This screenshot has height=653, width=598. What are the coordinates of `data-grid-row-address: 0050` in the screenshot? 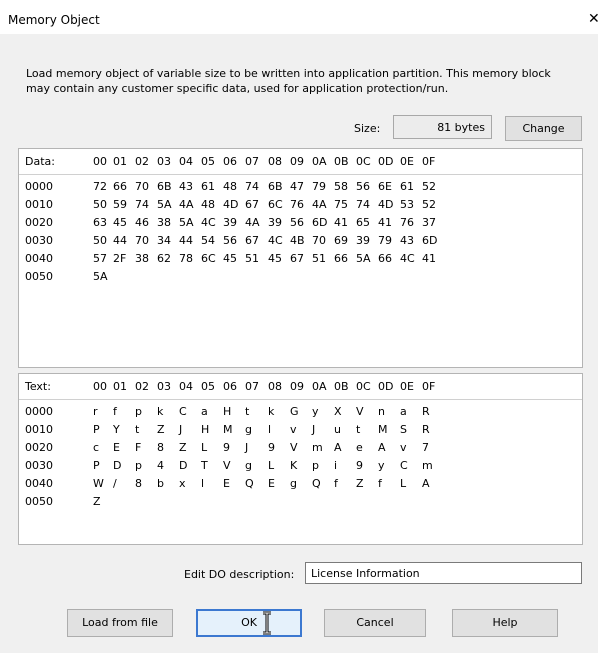 It's located at (39, 276).